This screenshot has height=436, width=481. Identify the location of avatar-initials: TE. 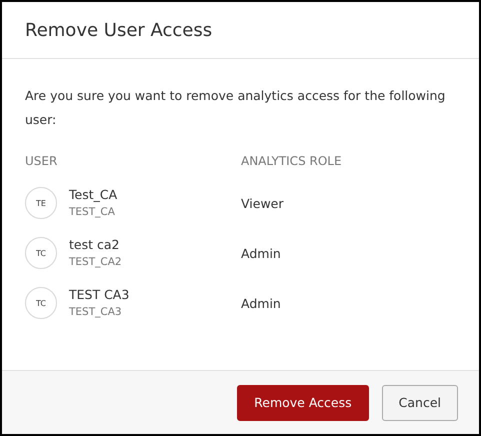
(41, 203).